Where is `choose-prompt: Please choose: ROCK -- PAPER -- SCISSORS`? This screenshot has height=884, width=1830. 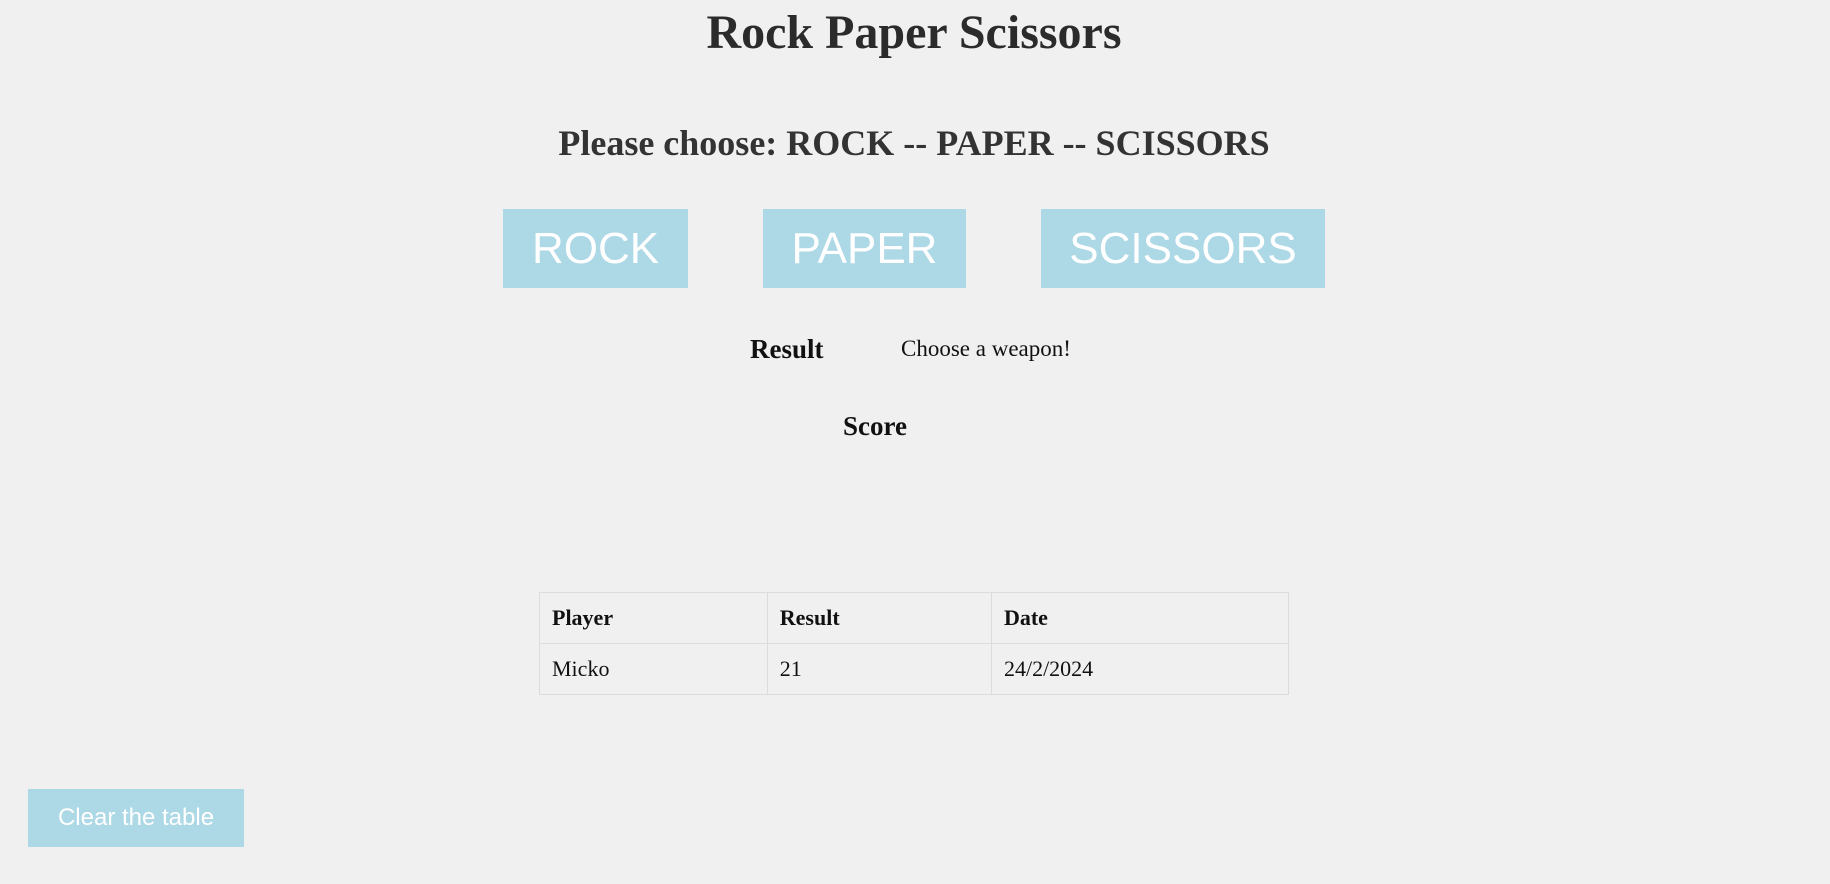 choose-prompt: Please choose: ROCK -- PAPER -- SCISSORS is located at coordinates (914, 143).